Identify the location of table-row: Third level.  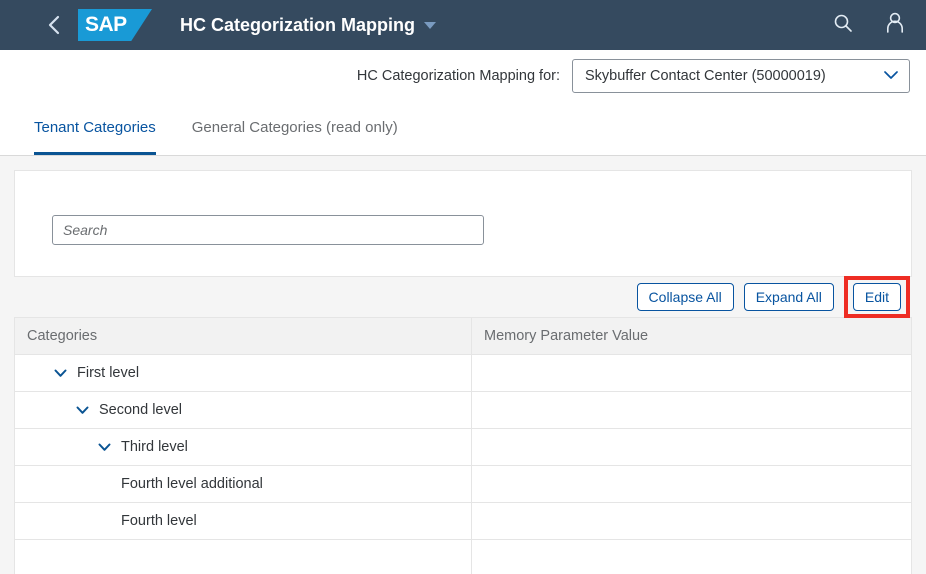
(463, 447).